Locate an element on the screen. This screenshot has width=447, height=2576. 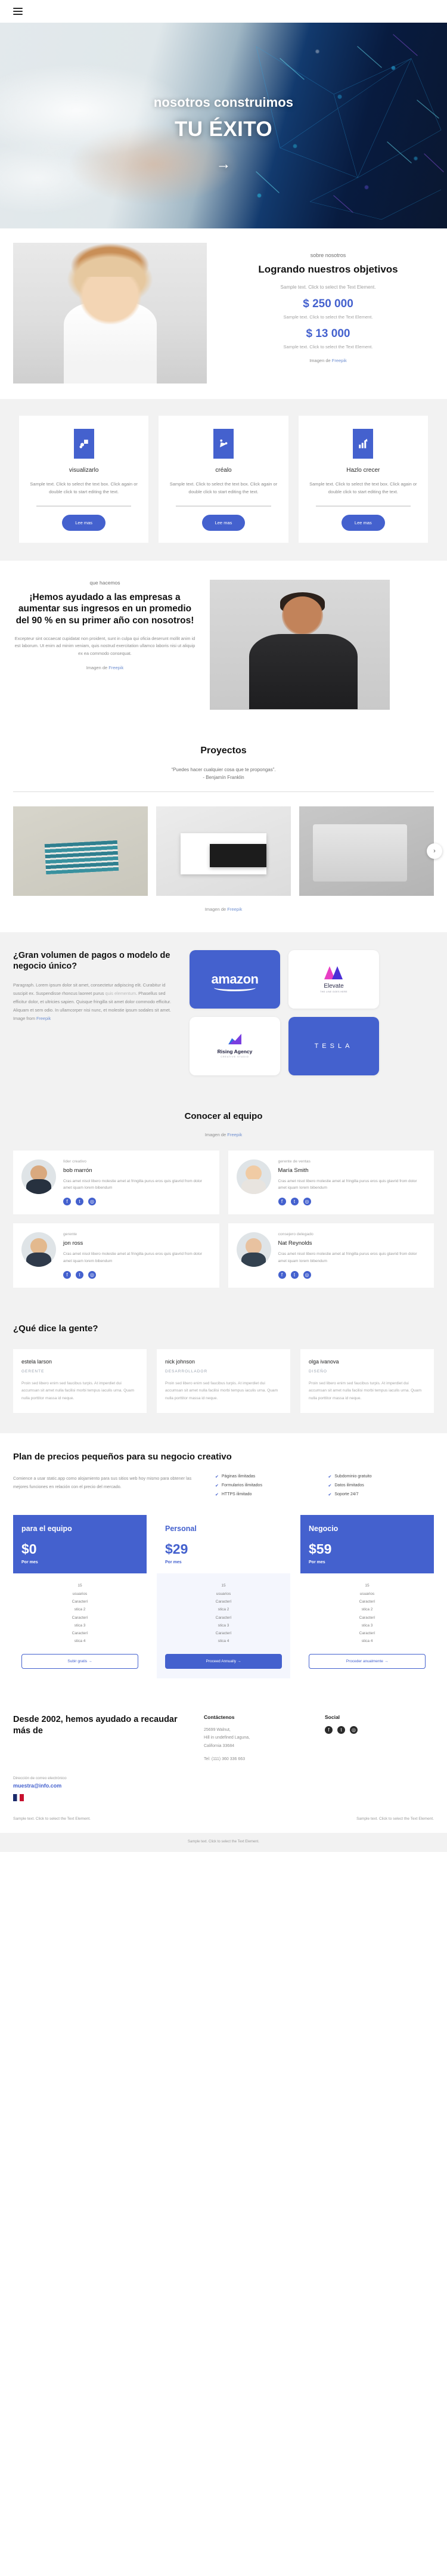
feature-title: créalo is located at coordinates (223, 470).